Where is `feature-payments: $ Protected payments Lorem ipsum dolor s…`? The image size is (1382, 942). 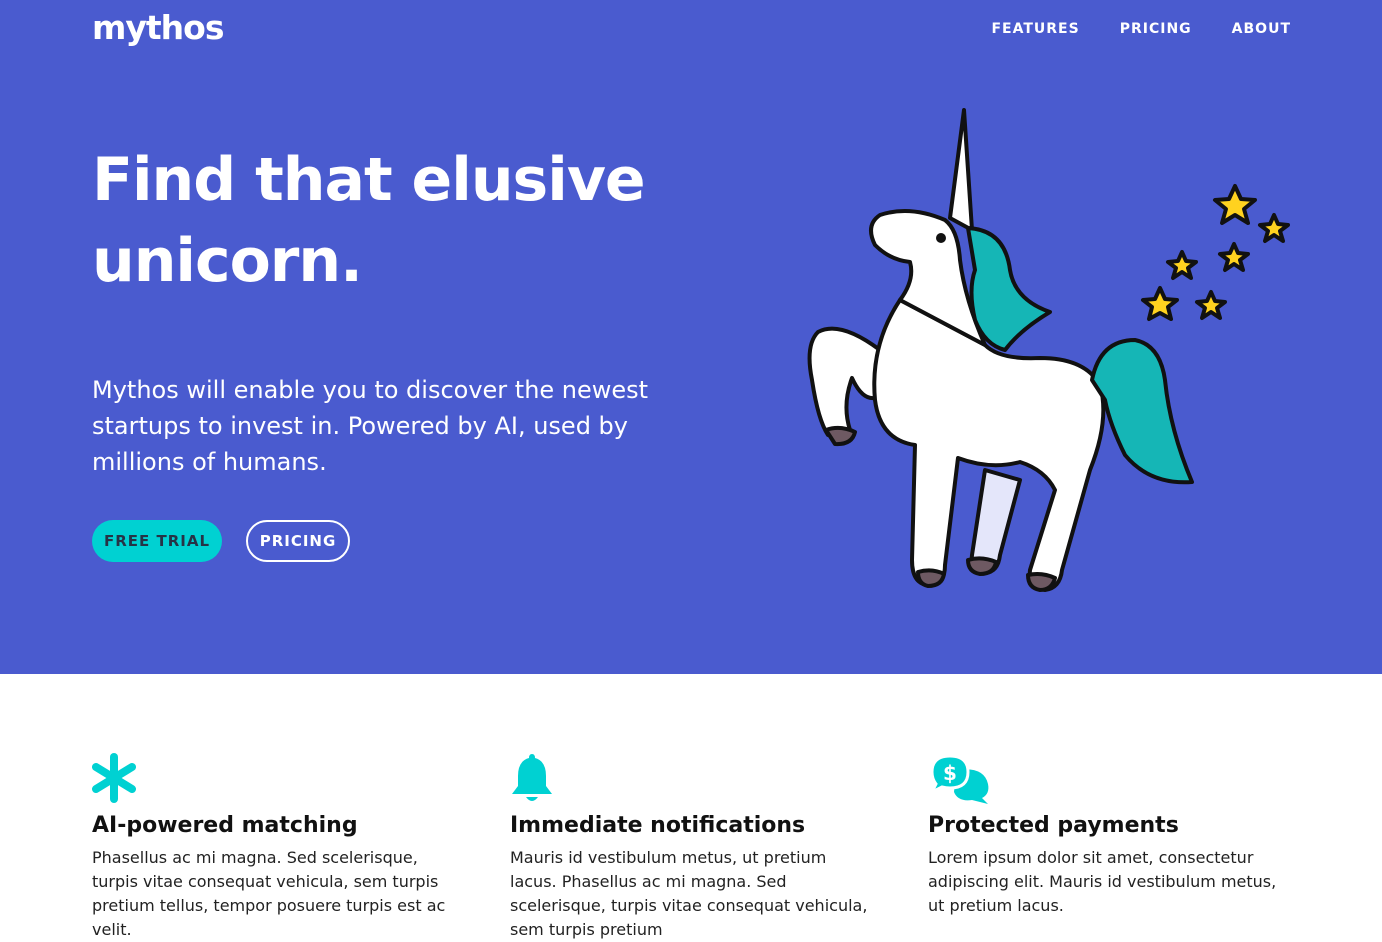 feature-payments: $ Protected payments Lorem ipsum dolor s… is located at coordinates (1118, 835).